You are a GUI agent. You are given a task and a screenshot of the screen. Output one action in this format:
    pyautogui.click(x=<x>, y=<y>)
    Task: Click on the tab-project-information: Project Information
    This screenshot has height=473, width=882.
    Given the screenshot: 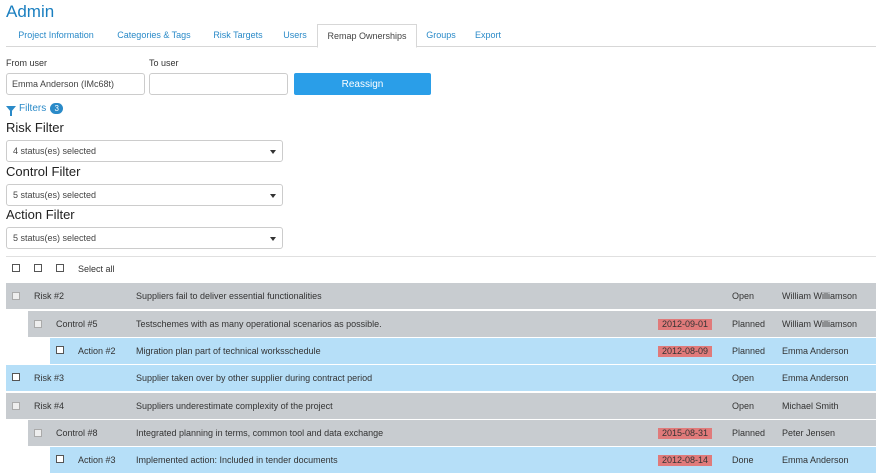 What is the action you would take?
    pyautogui.click(x=56, y=35)
    